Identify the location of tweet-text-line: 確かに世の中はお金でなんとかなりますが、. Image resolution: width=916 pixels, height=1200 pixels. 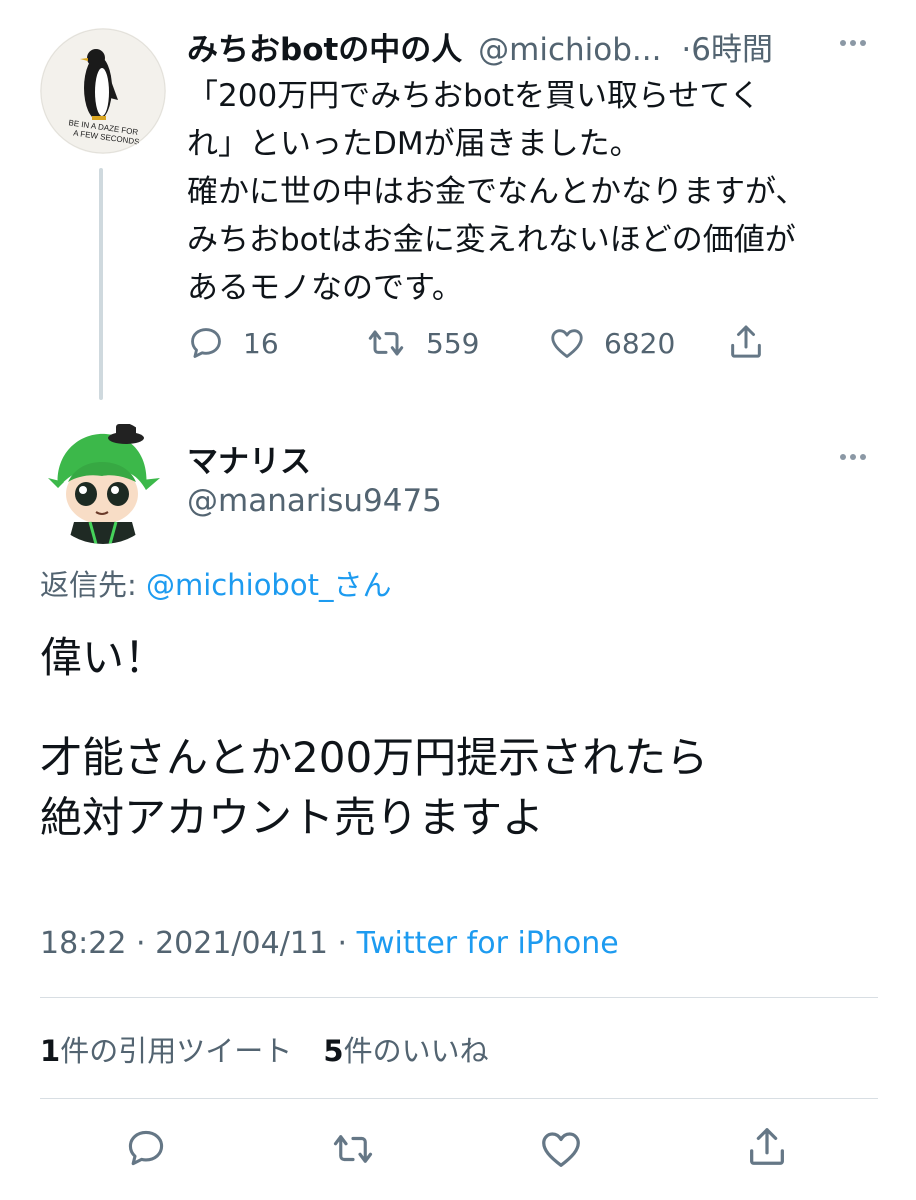
(497, 192).